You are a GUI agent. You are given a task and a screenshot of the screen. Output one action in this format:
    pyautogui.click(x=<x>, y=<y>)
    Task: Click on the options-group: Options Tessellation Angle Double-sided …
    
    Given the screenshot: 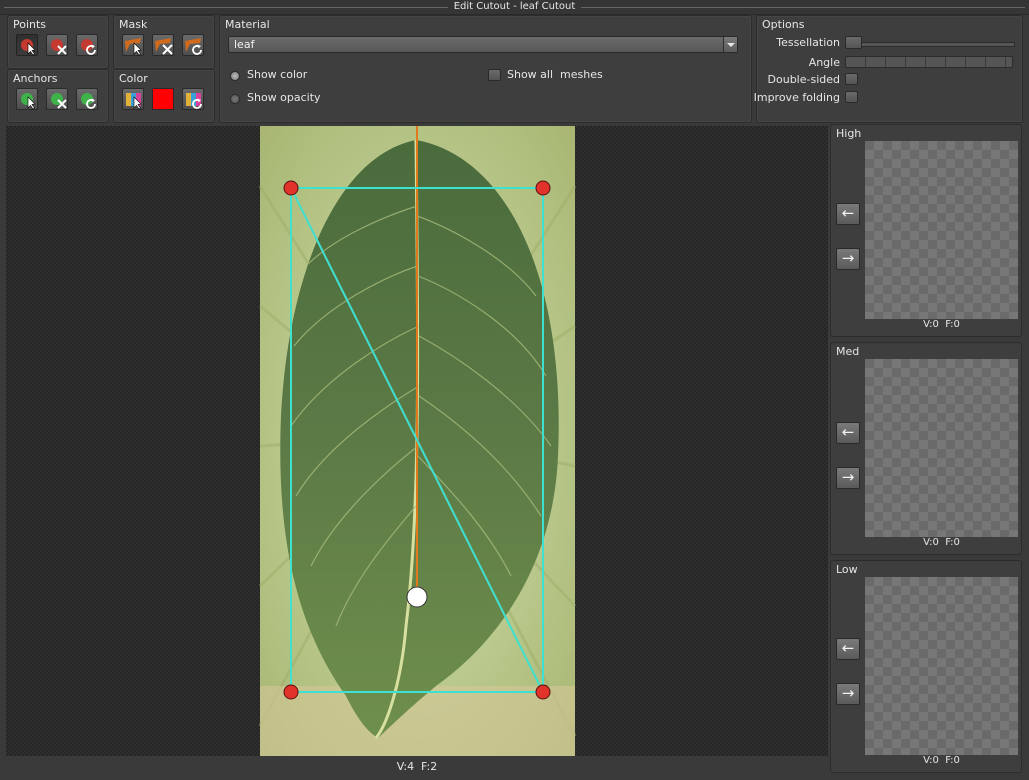 What is the action you would take?
    pyautogui.click(x=888, y=69)
    